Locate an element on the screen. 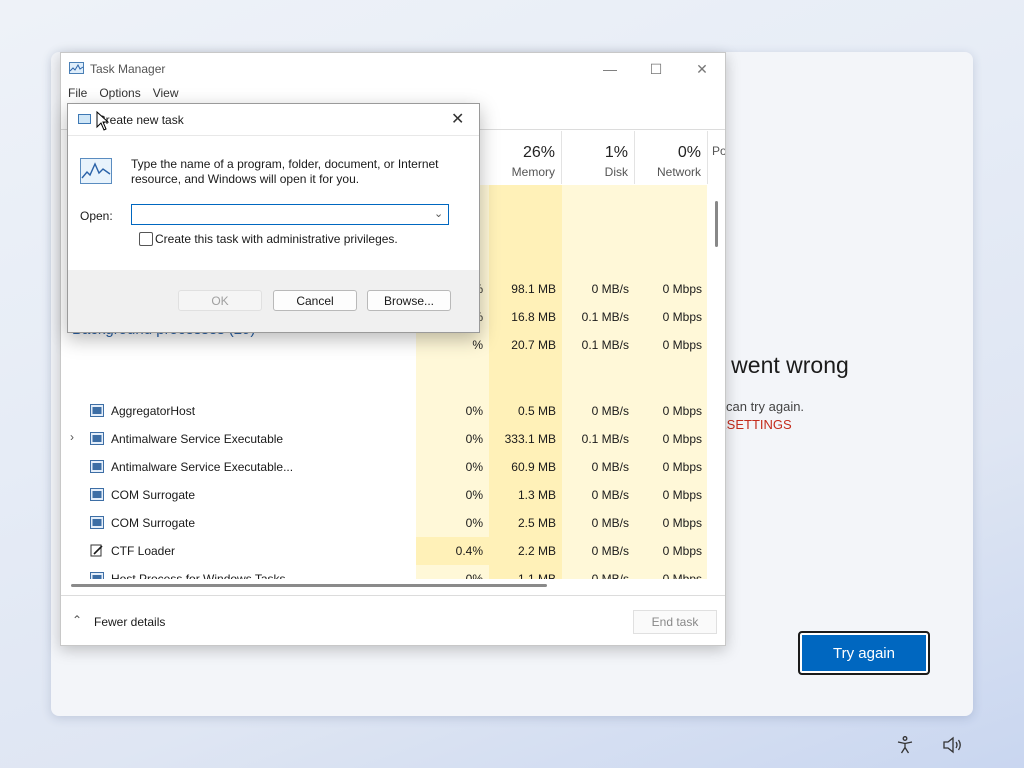 The height and width of the screenshot is (768, 1024). network-percent: 0% is located at coordinates (689, 152).